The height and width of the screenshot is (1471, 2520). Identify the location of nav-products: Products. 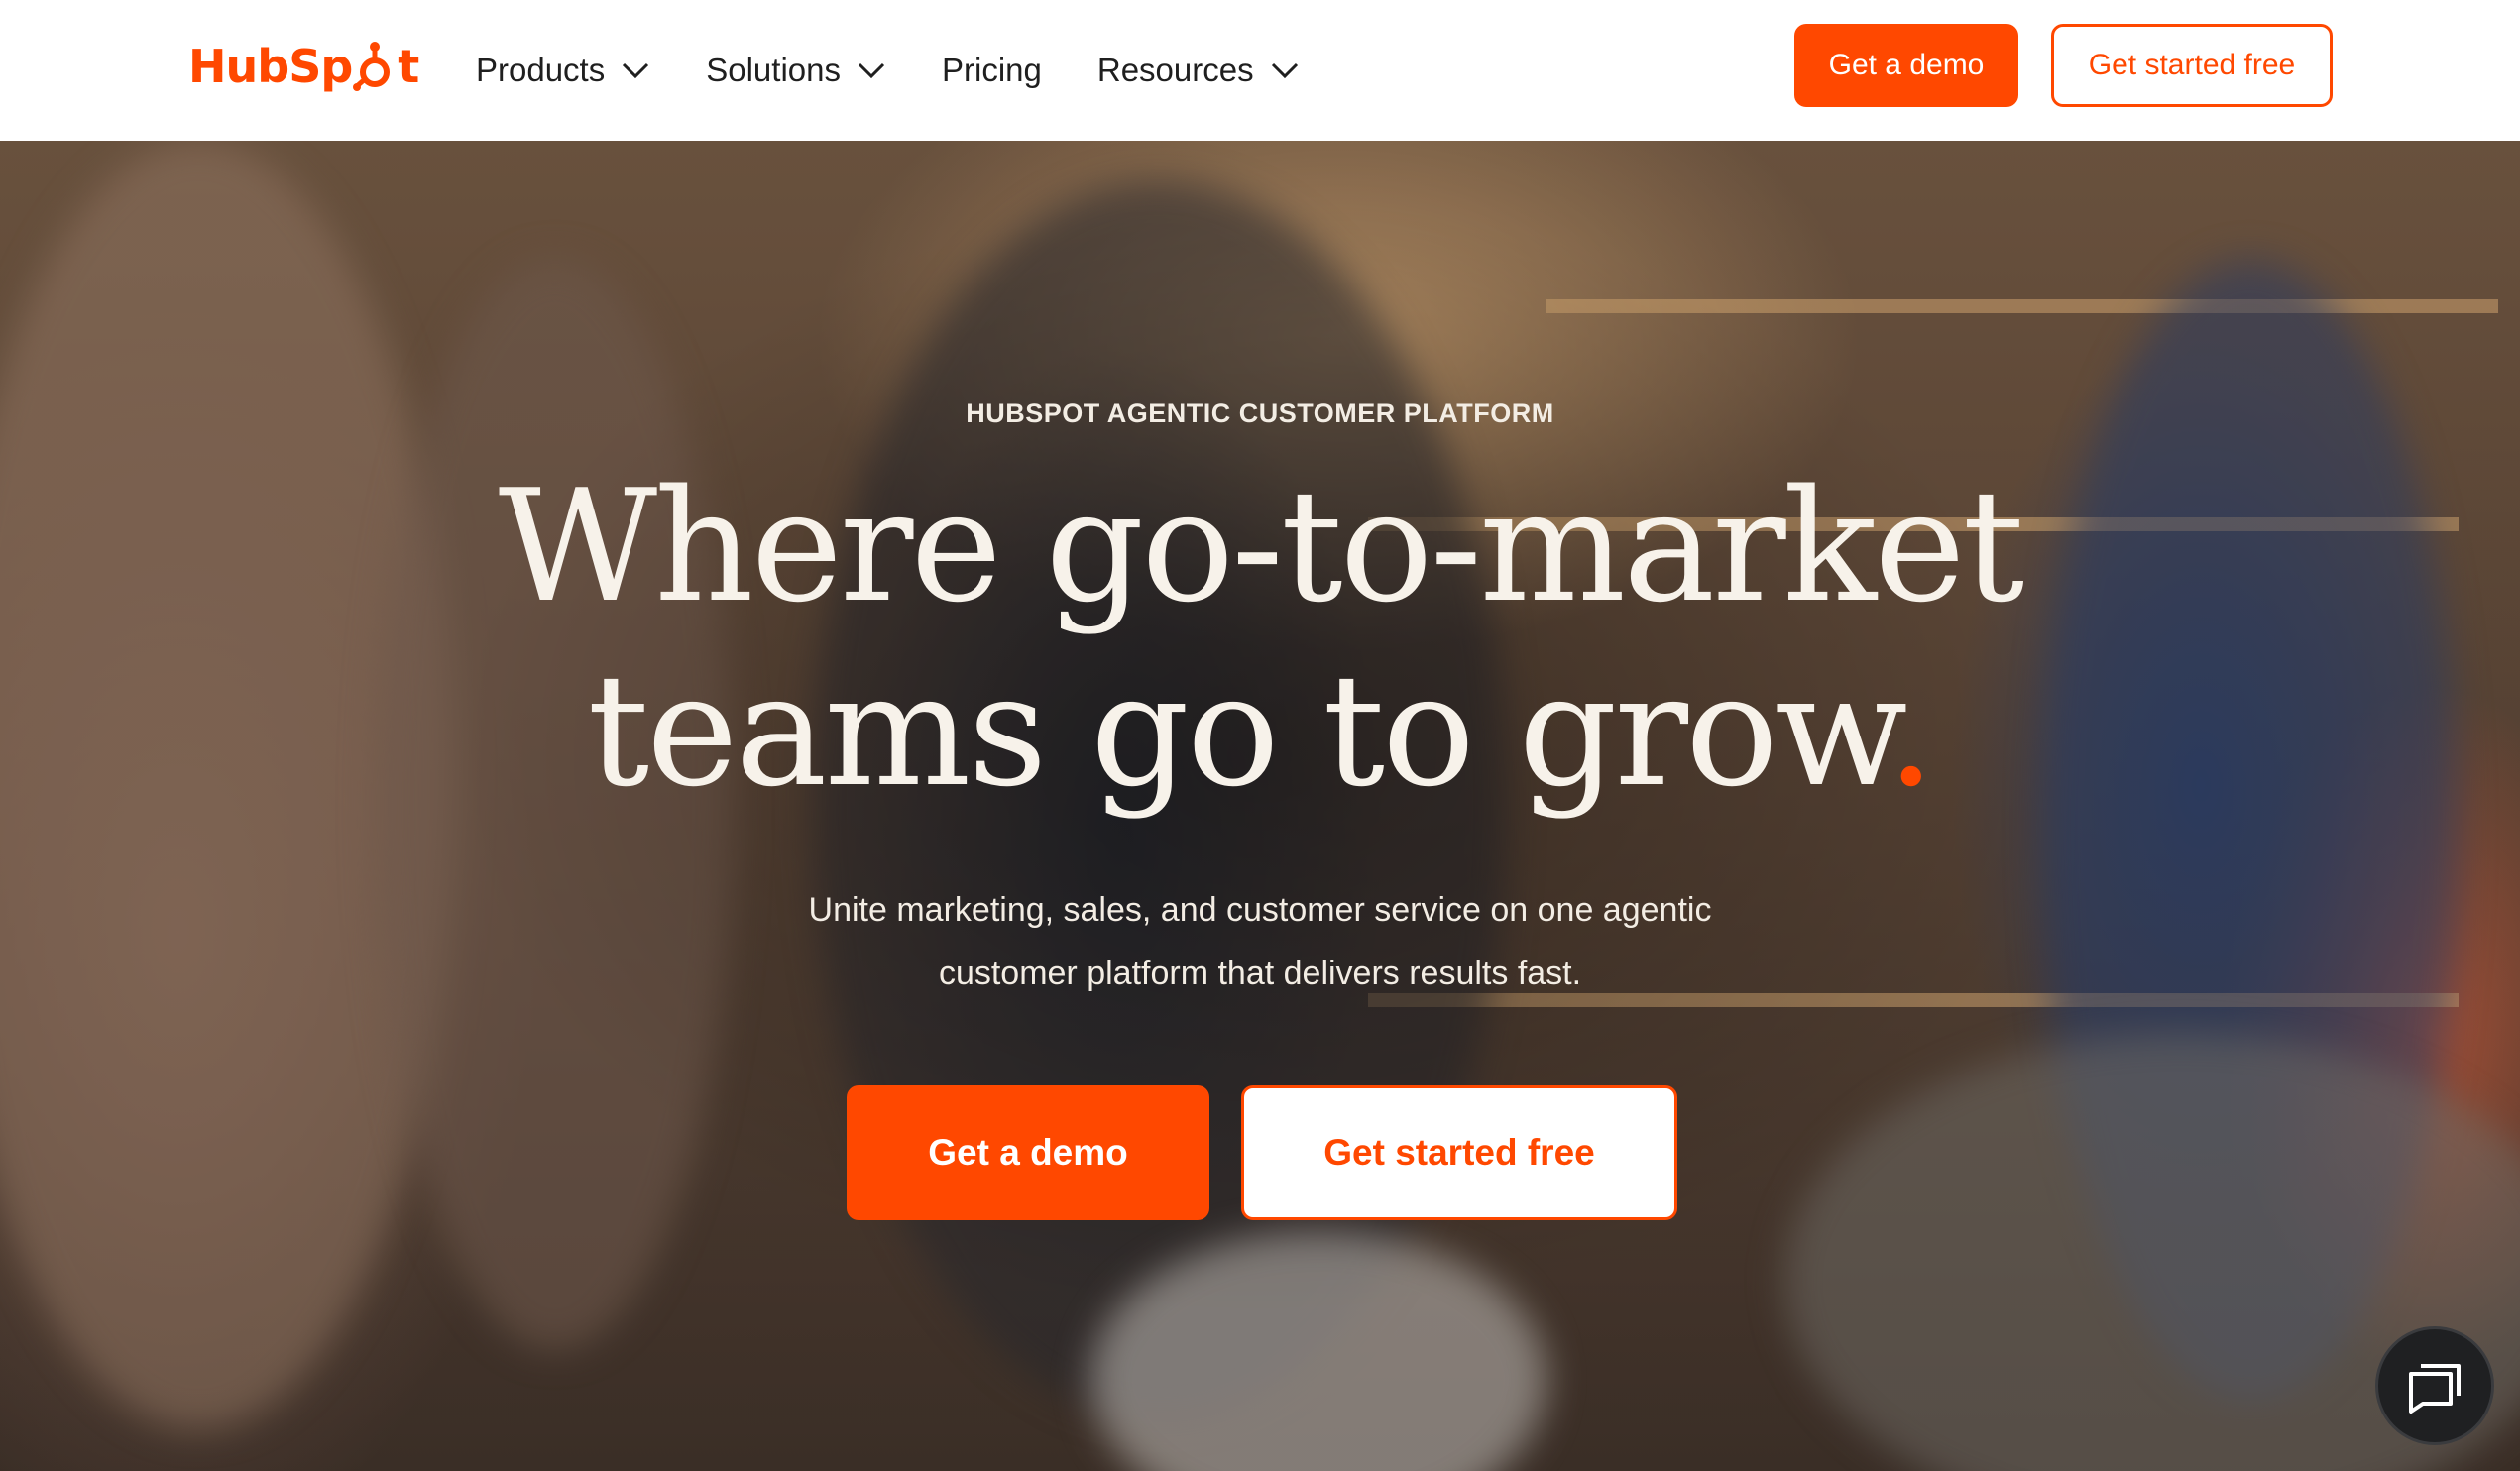
(563, 71).